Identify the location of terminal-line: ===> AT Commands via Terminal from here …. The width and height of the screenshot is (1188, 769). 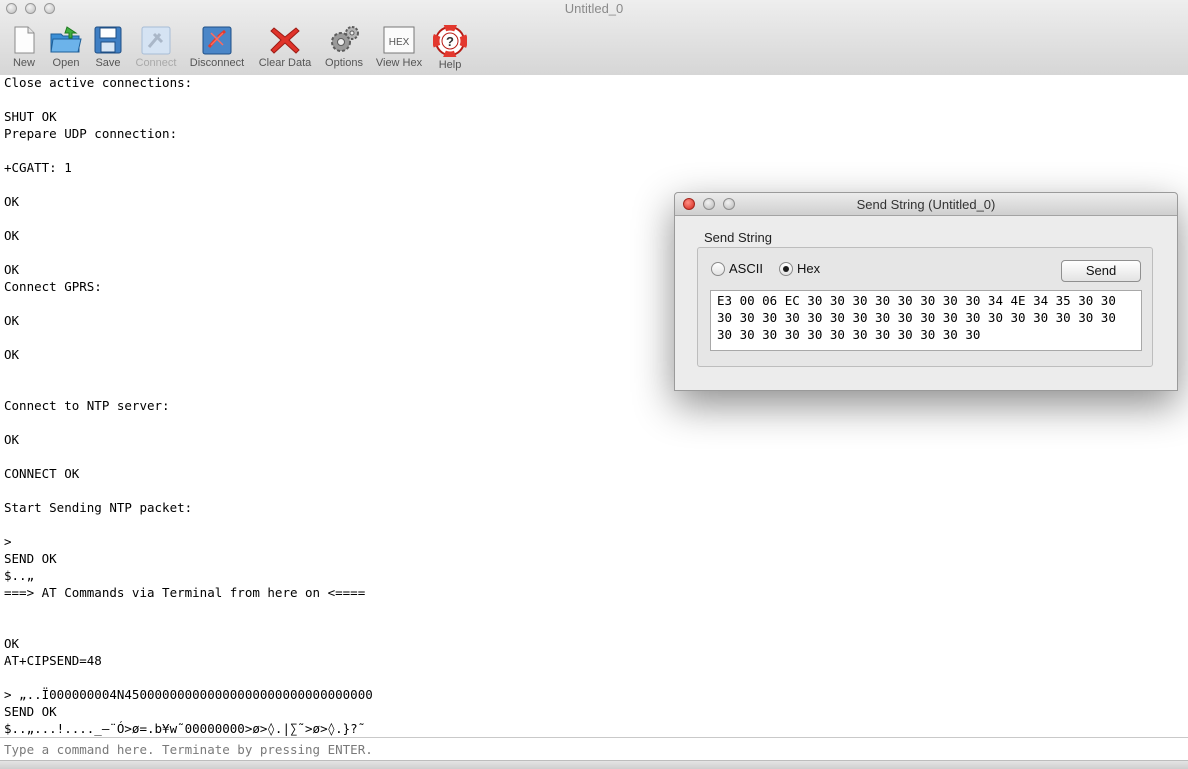
(185, 592).